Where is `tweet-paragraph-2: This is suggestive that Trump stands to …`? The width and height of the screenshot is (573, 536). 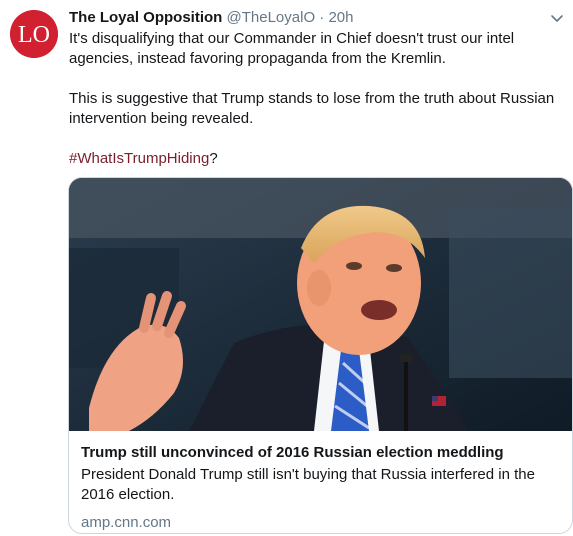 tweet-paragraph-2: This is suggestive that Trump stands to … is located at coordinates (312, 108).